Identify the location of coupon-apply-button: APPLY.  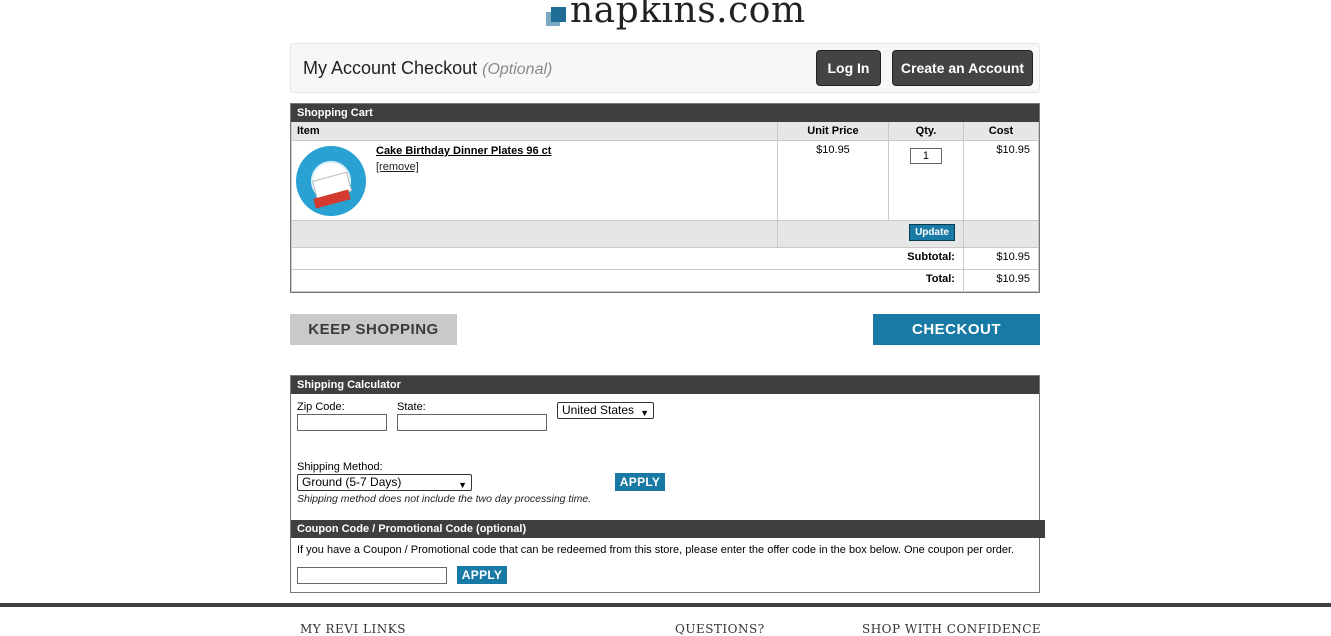
(482, 575).